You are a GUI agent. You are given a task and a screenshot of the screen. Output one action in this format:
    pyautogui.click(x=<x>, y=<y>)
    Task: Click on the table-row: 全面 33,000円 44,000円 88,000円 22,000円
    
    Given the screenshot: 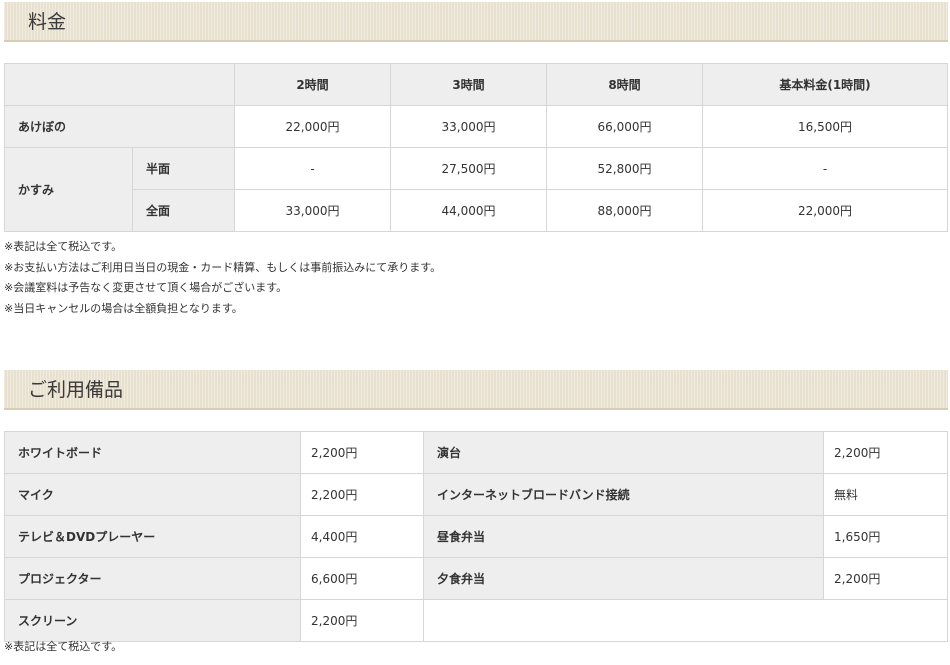 What is the action you would take?
    pyautogui.click(x=476, y=210)
    